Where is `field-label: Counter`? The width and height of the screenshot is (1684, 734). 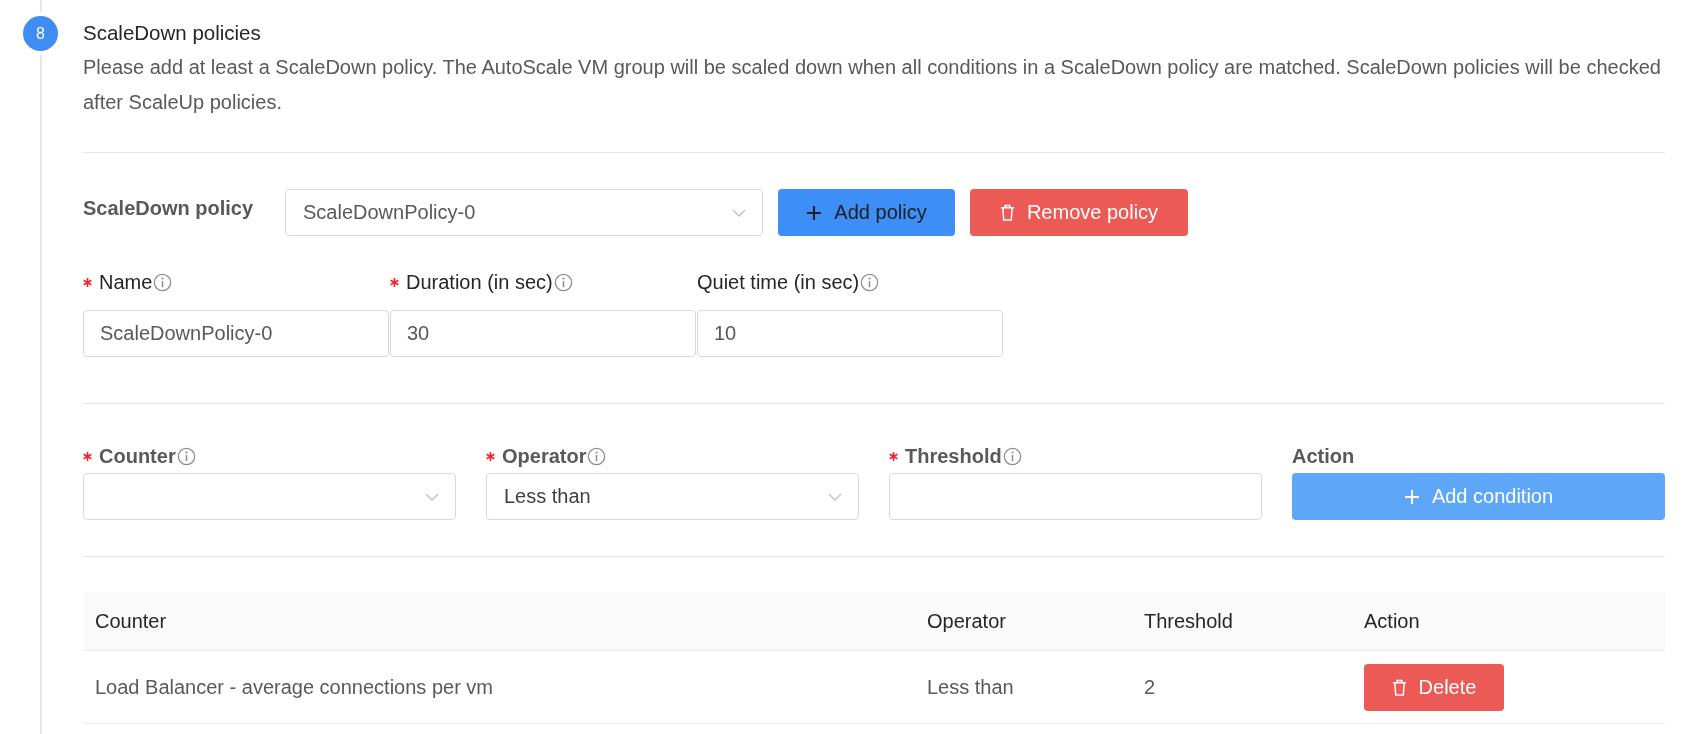
field-label: Counter is located at coordinates (137, 456).